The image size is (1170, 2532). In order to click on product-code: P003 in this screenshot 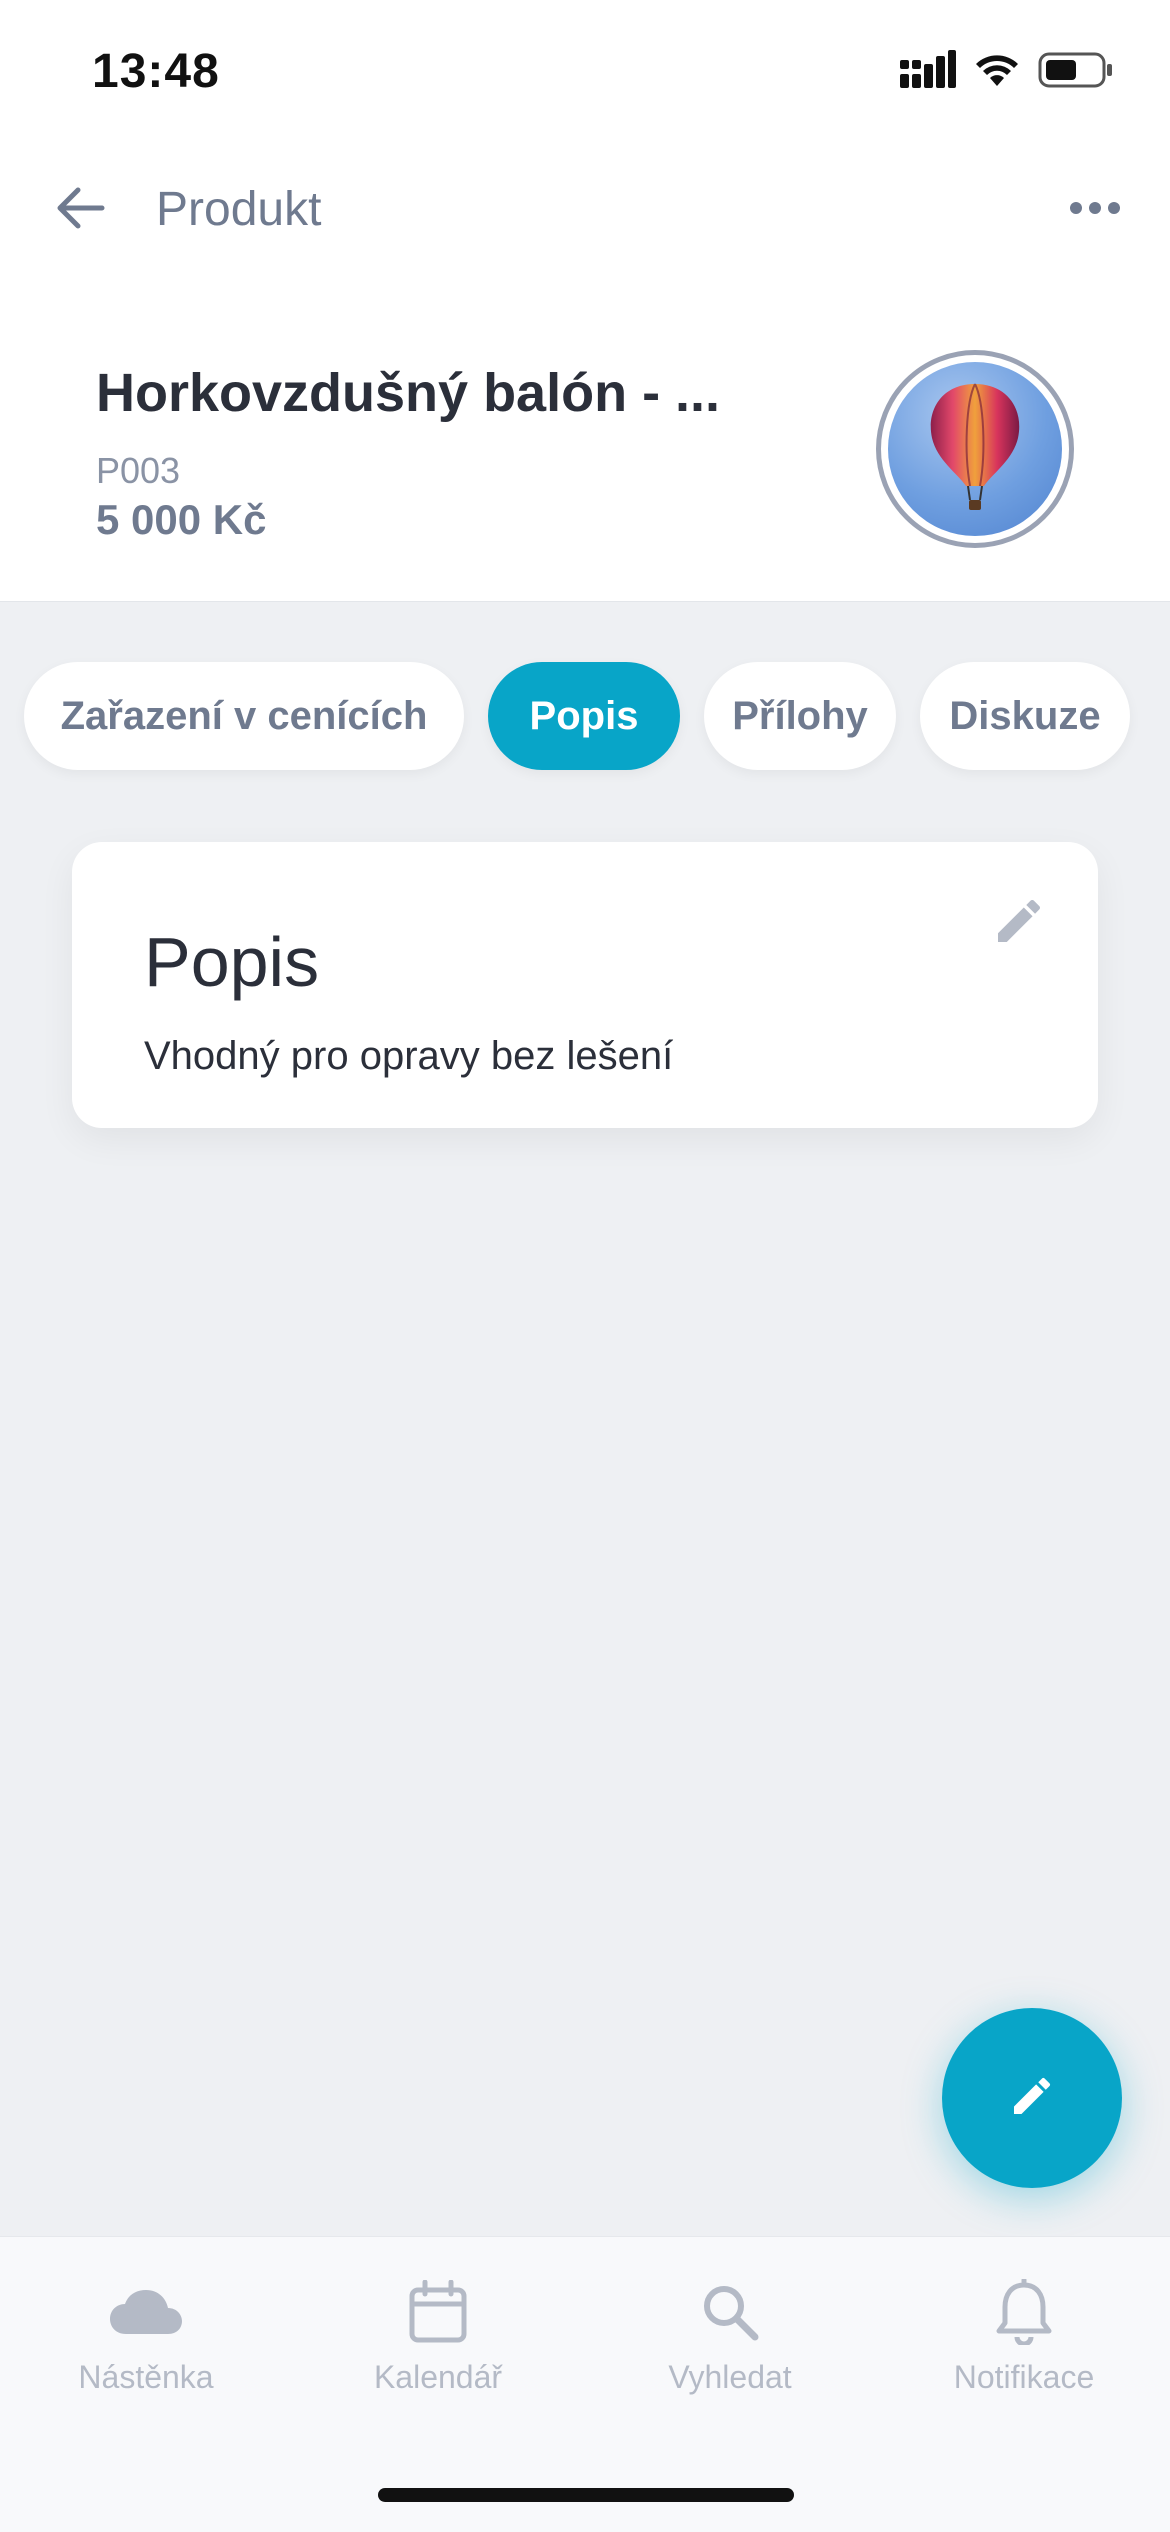, I will do `click(138, 470)`.